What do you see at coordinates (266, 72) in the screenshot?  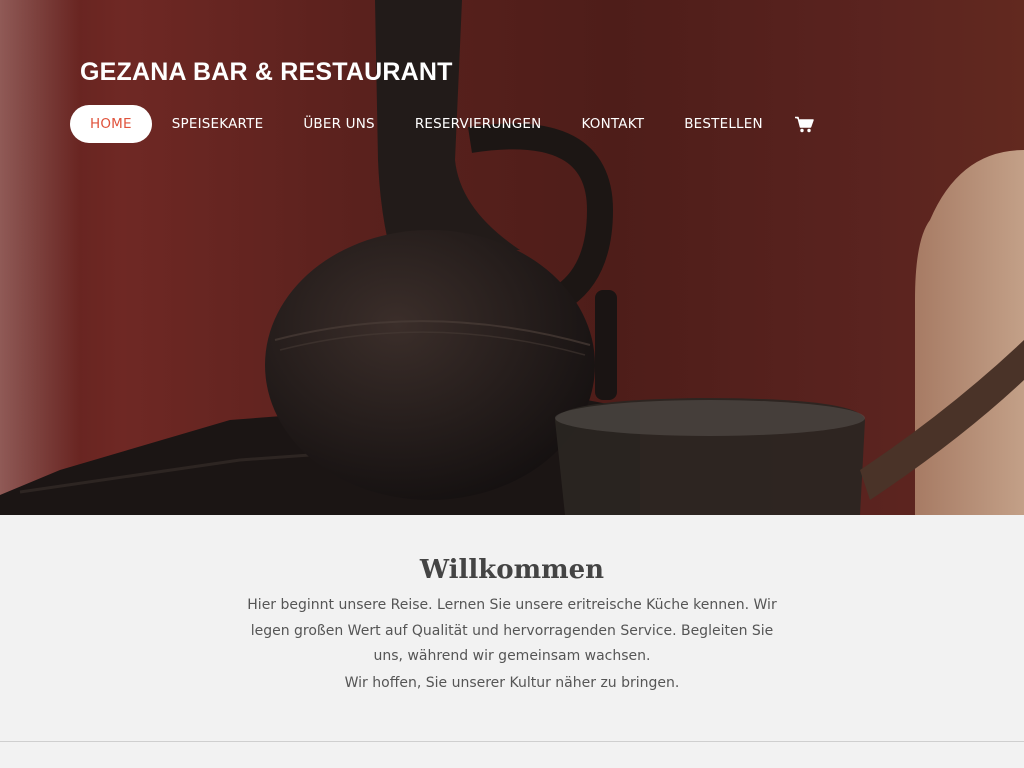 I see `site-title: GEZANA BAR & RESTAURANT` at bounding box center [266, 72].